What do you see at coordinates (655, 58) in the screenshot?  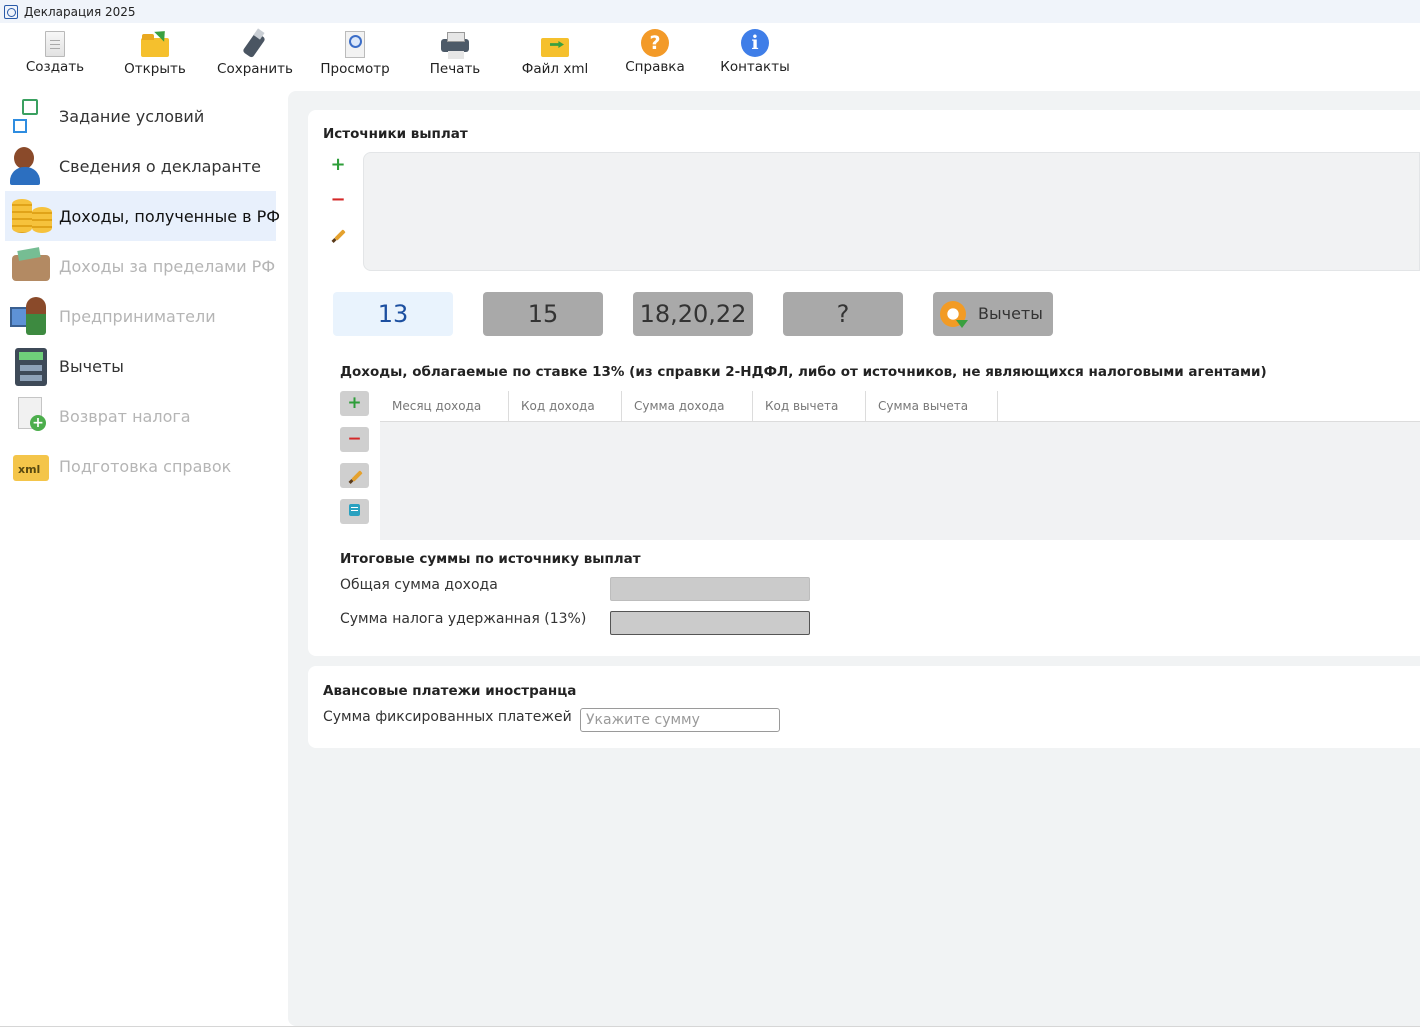 I see `help-button: ? Справка` at bounding box center [655, 58].